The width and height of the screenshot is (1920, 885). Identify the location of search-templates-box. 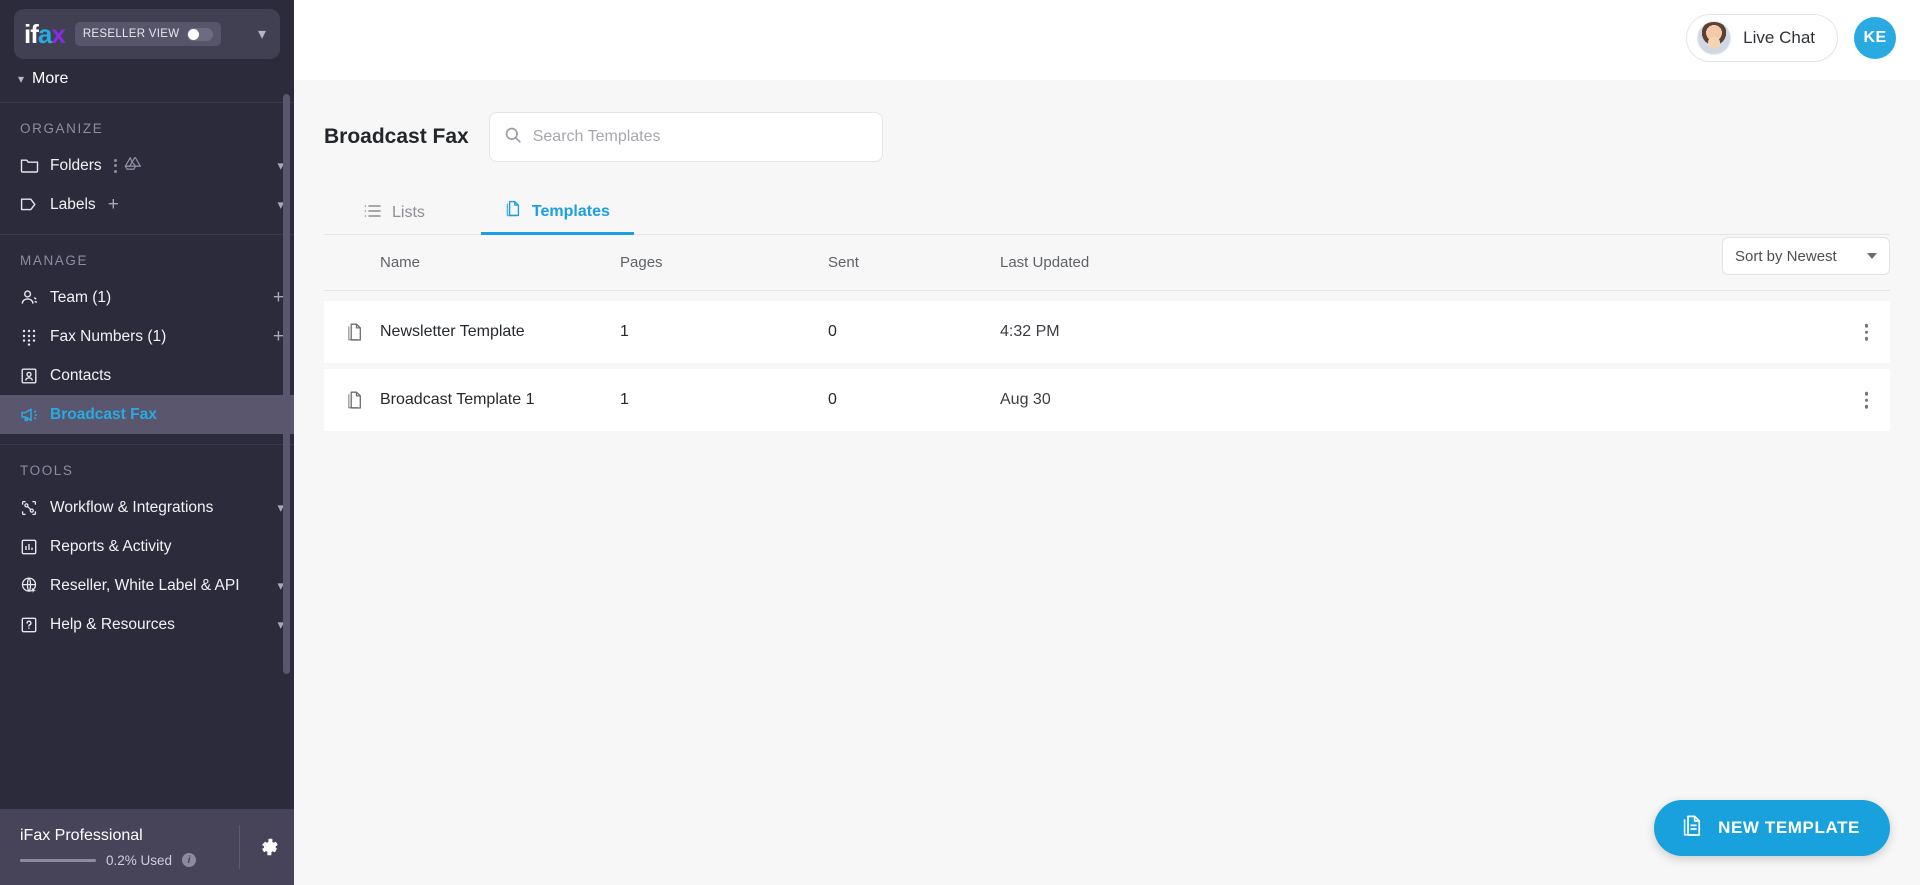
(685, 137).